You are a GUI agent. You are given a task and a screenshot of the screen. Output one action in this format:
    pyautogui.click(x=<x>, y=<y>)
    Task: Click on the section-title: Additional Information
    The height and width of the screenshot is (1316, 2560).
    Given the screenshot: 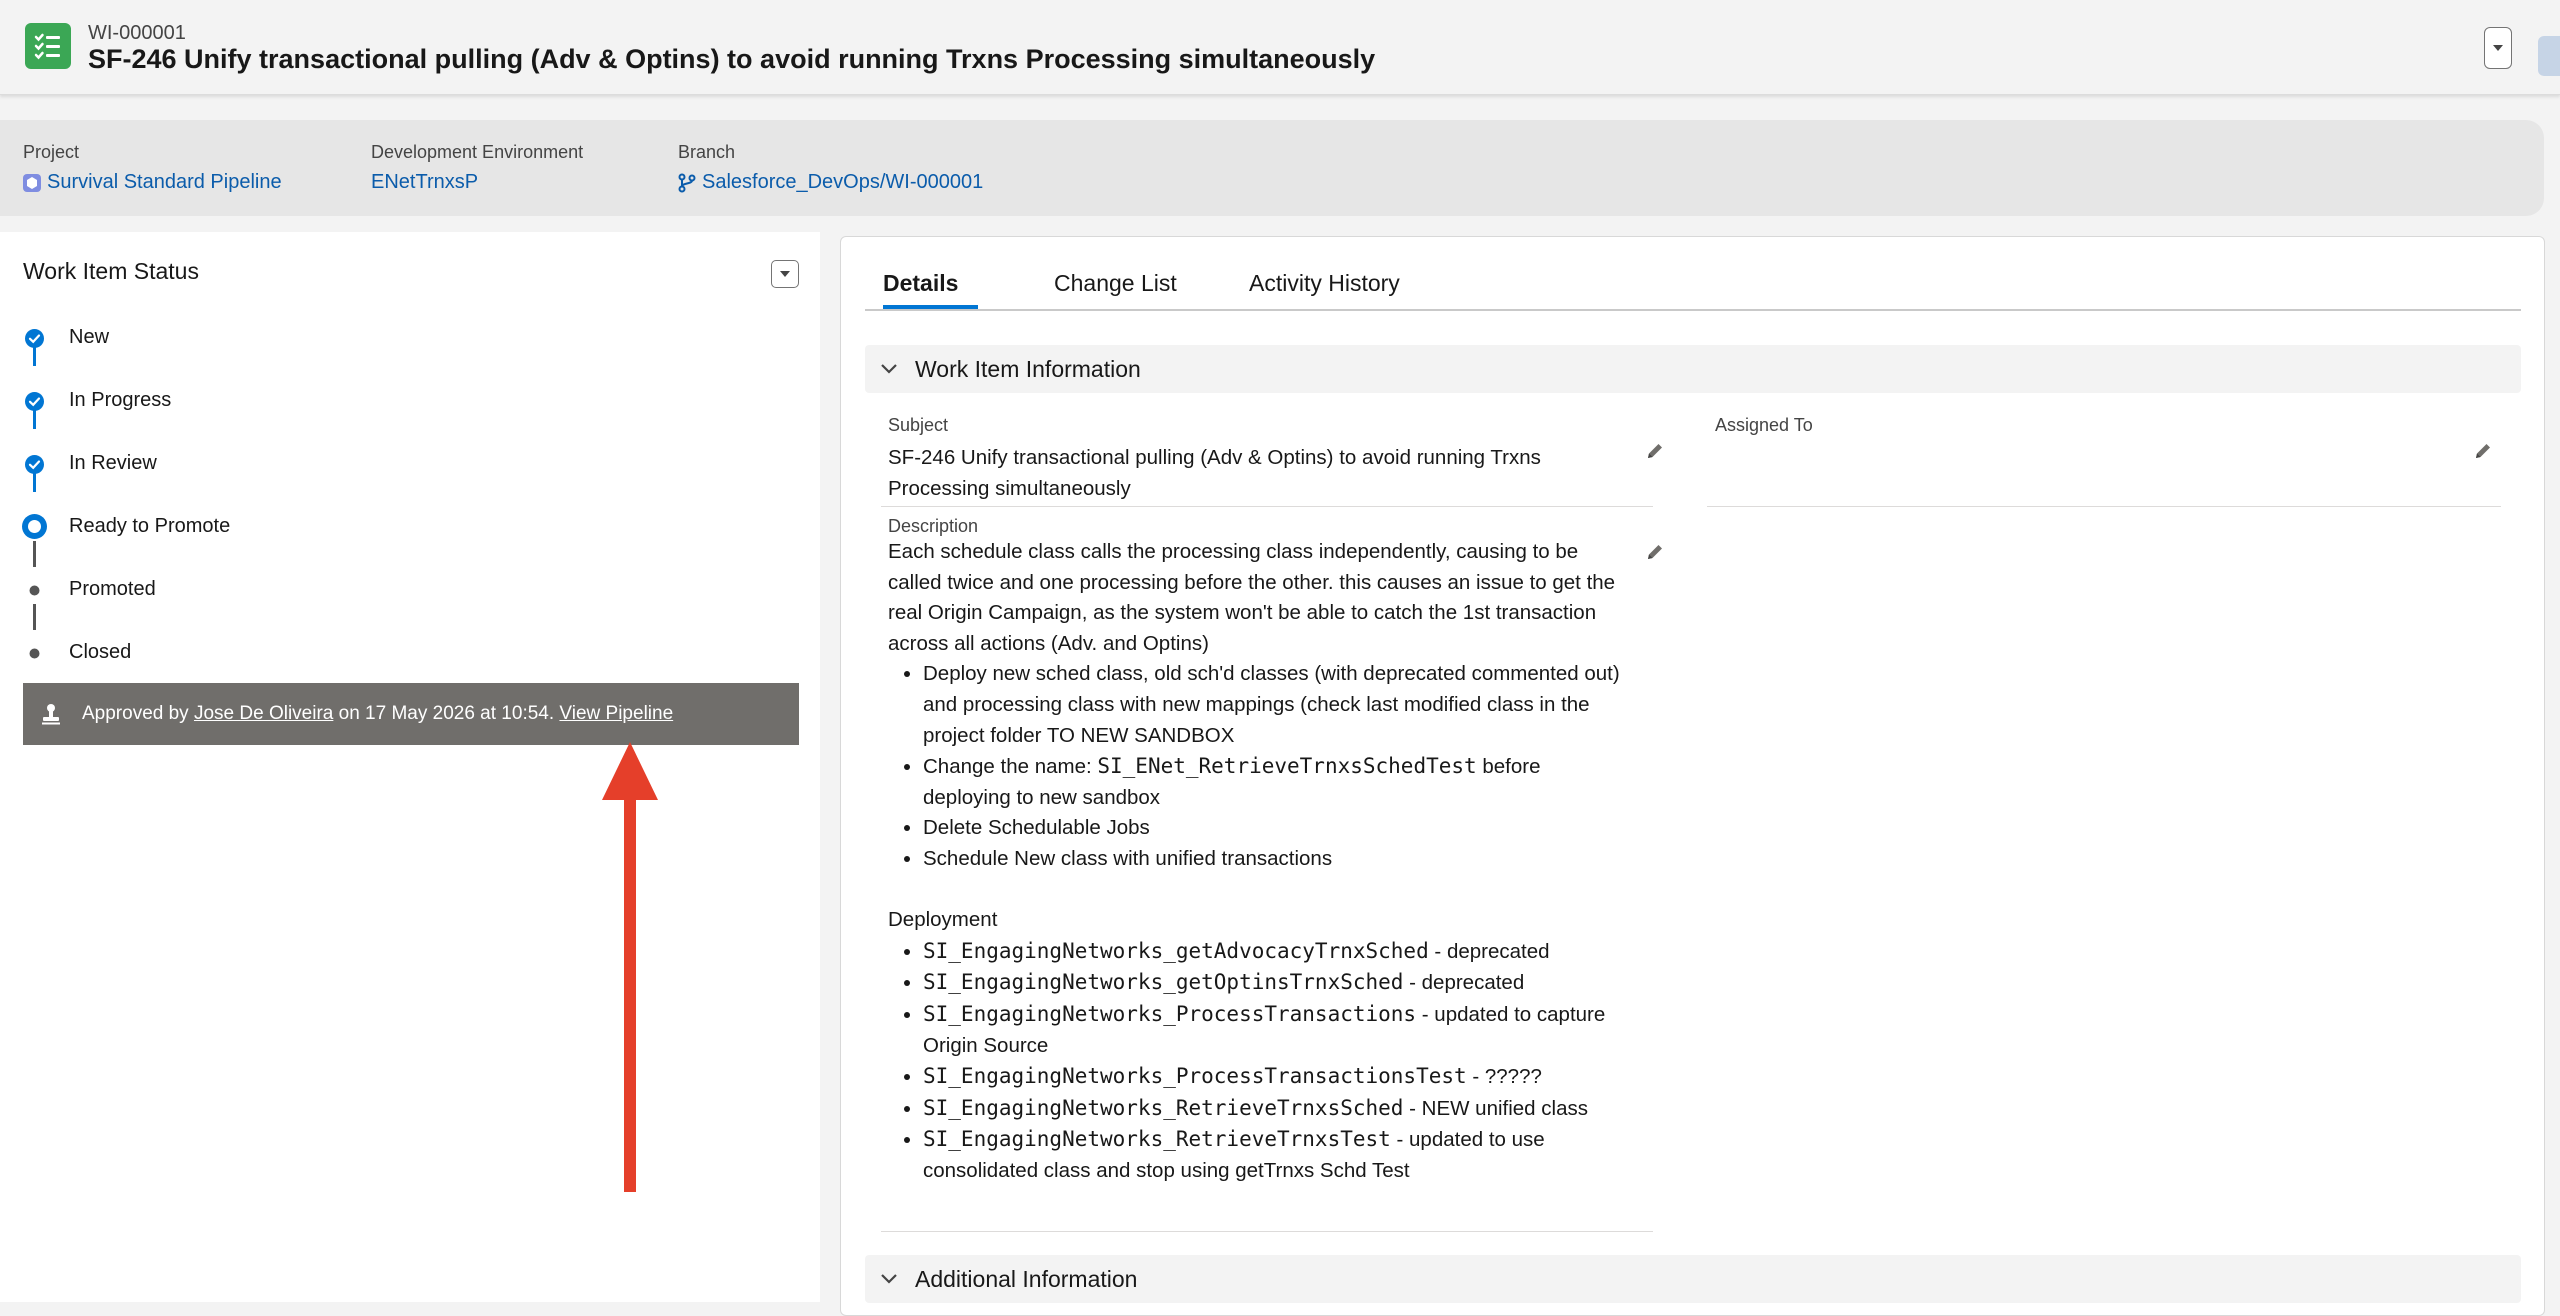 What is the action you would take?
    pyautogui.click(x=1026, y=1279)
    